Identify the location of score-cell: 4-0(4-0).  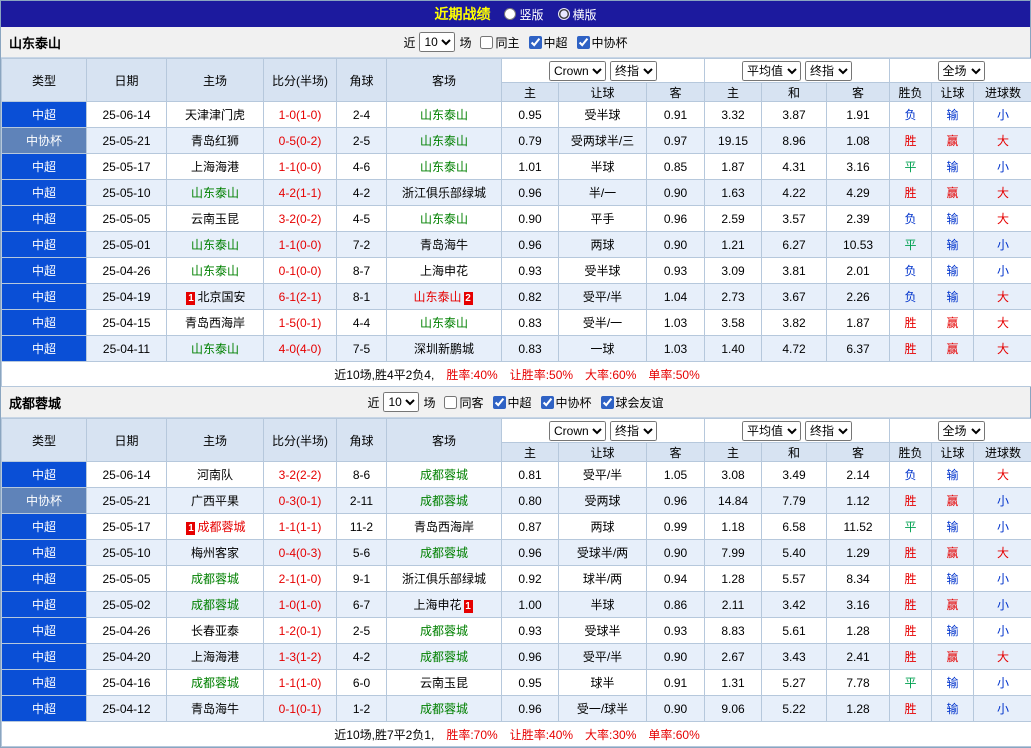
(300, 349).